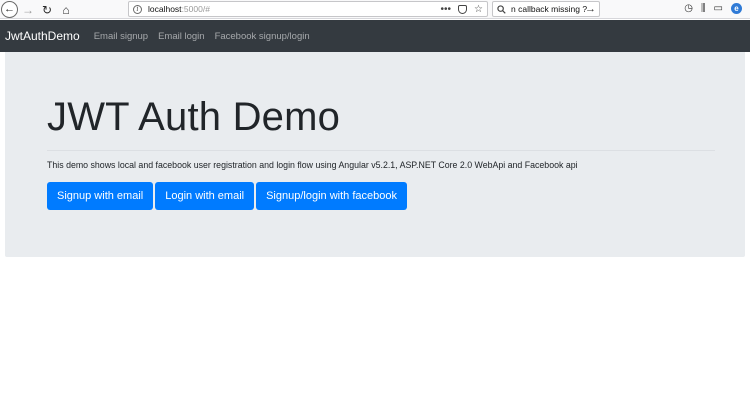  Describe the element at coordinates (66, 10) in the screenshot. I see `home-icon: ⌂` at that location.